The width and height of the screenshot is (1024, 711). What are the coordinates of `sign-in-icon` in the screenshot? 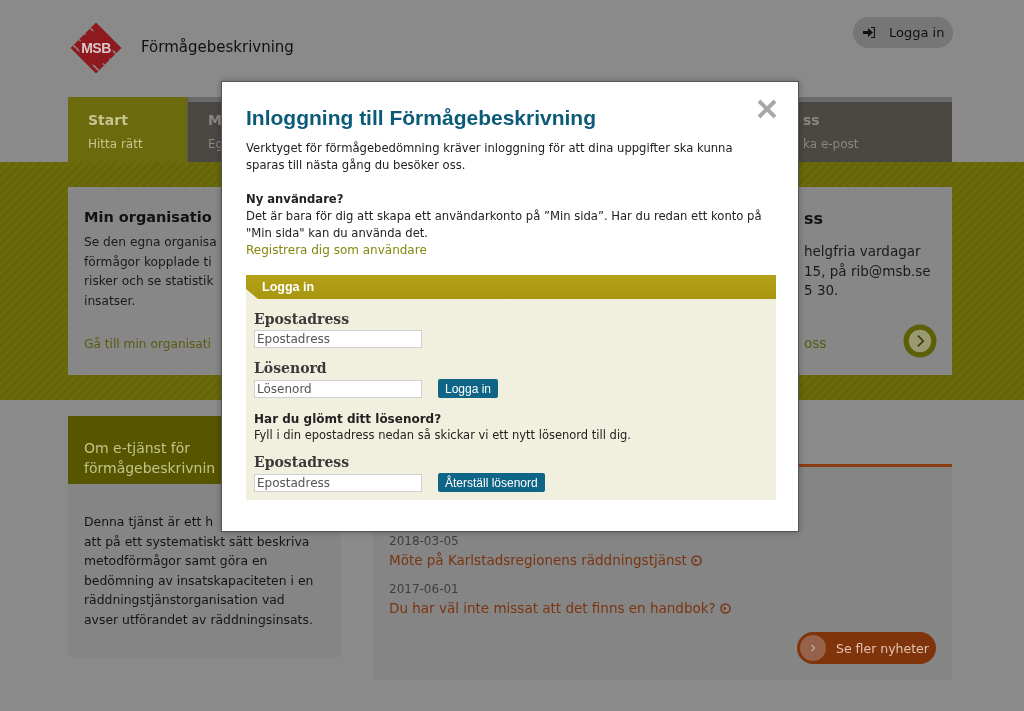 It's located at (869, 32).